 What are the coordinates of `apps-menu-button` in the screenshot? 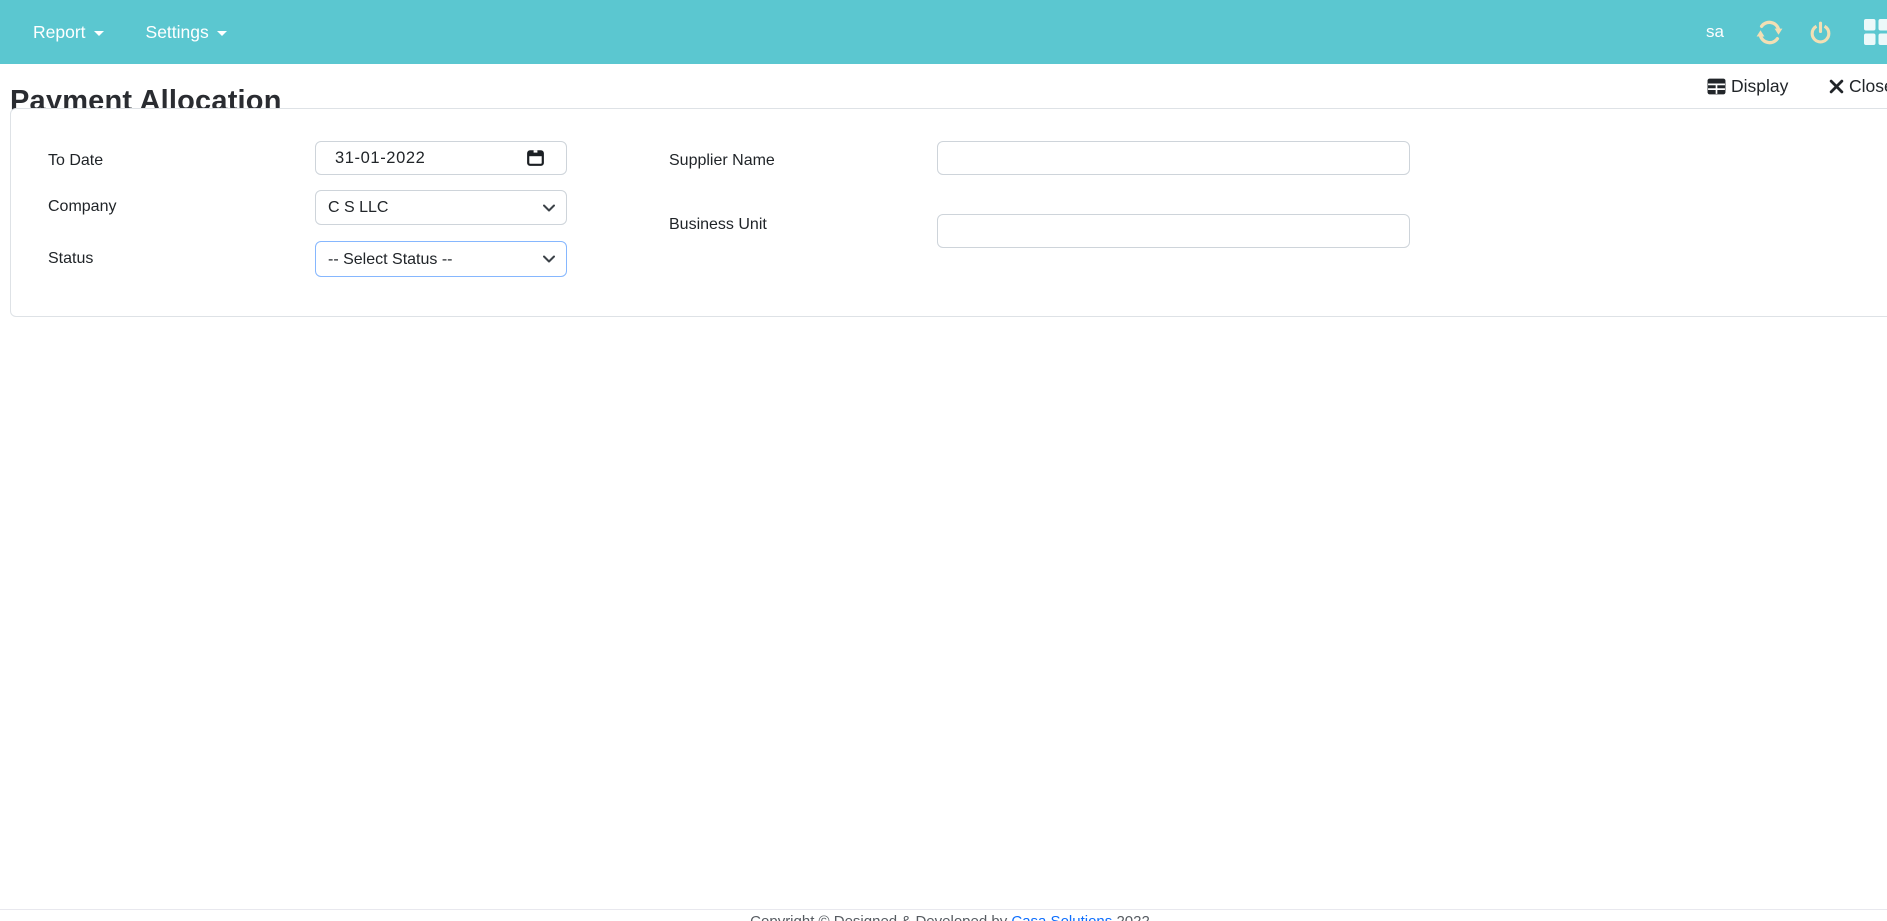 It's located at (1875, 32).